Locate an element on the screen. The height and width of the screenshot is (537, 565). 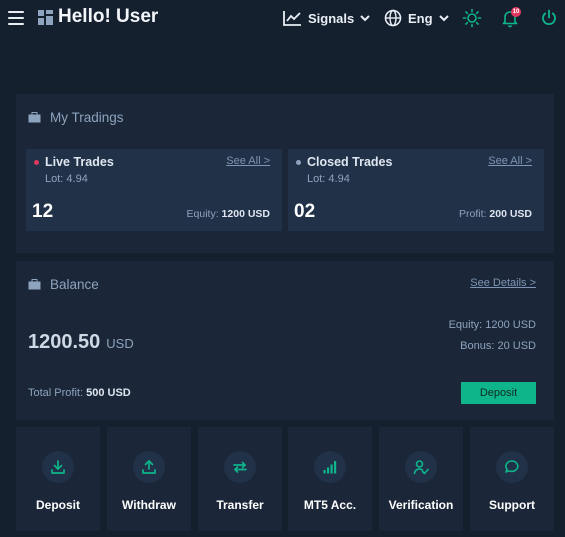
theme-sun-icon is located at coordinates (472, 18).